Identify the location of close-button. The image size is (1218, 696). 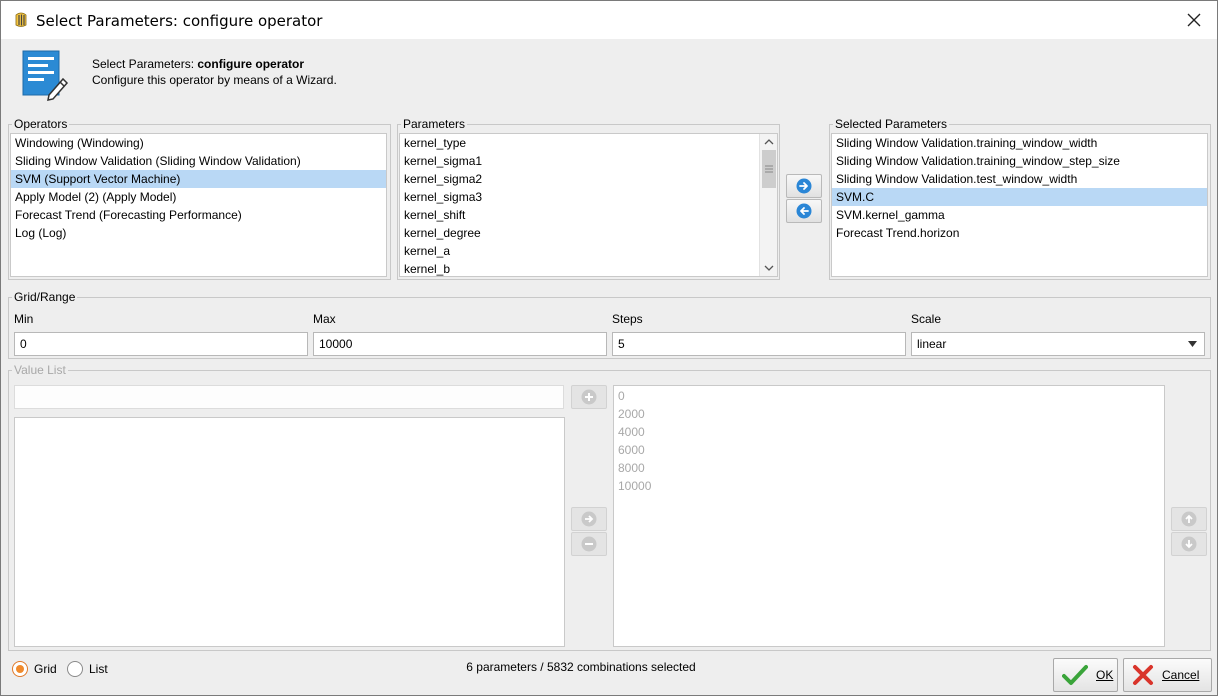
(1194, 20).